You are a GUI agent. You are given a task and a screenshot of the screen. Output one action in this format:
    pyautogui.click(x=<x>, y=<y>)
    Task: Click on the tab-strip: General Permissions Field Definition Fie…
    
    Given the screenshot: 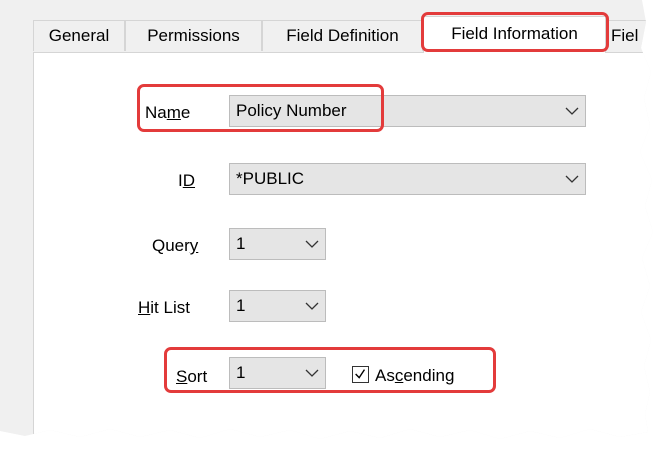 What is the action you would take?
    pyautogui.click(x=343, y=34)
    